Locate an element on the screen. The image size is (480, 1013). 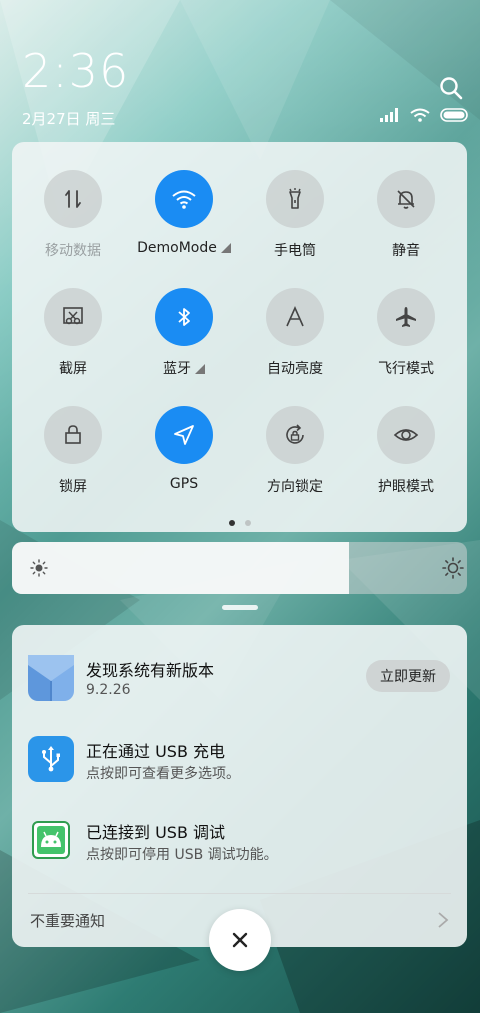
lock-icon is located at coordinates (73, 435).